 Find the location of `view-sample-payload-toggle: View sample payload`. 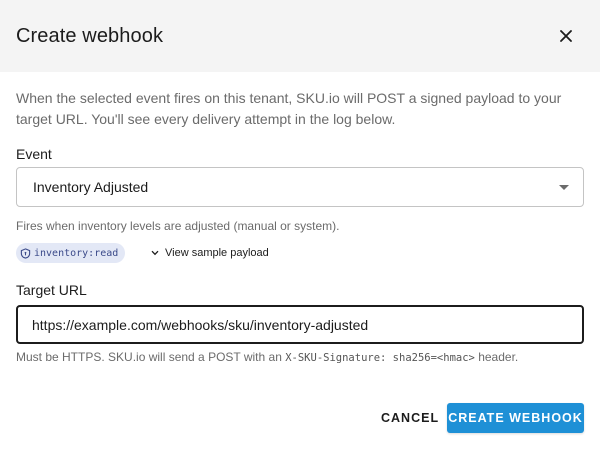

view-sample-payload-toggle: View sample payload is located at coordinates (210, 253).